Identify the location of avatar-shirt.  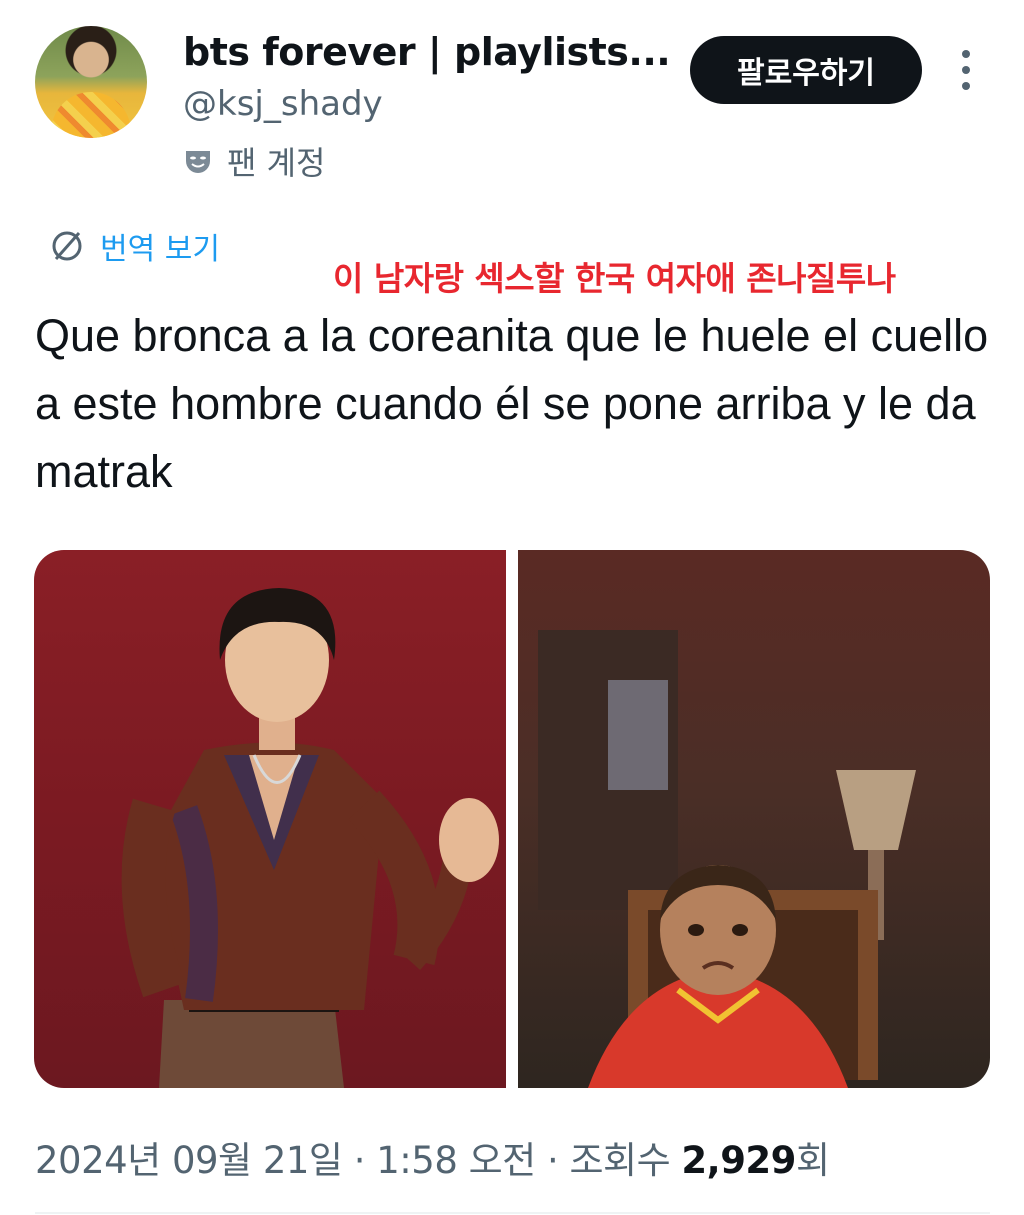
(91, 115).